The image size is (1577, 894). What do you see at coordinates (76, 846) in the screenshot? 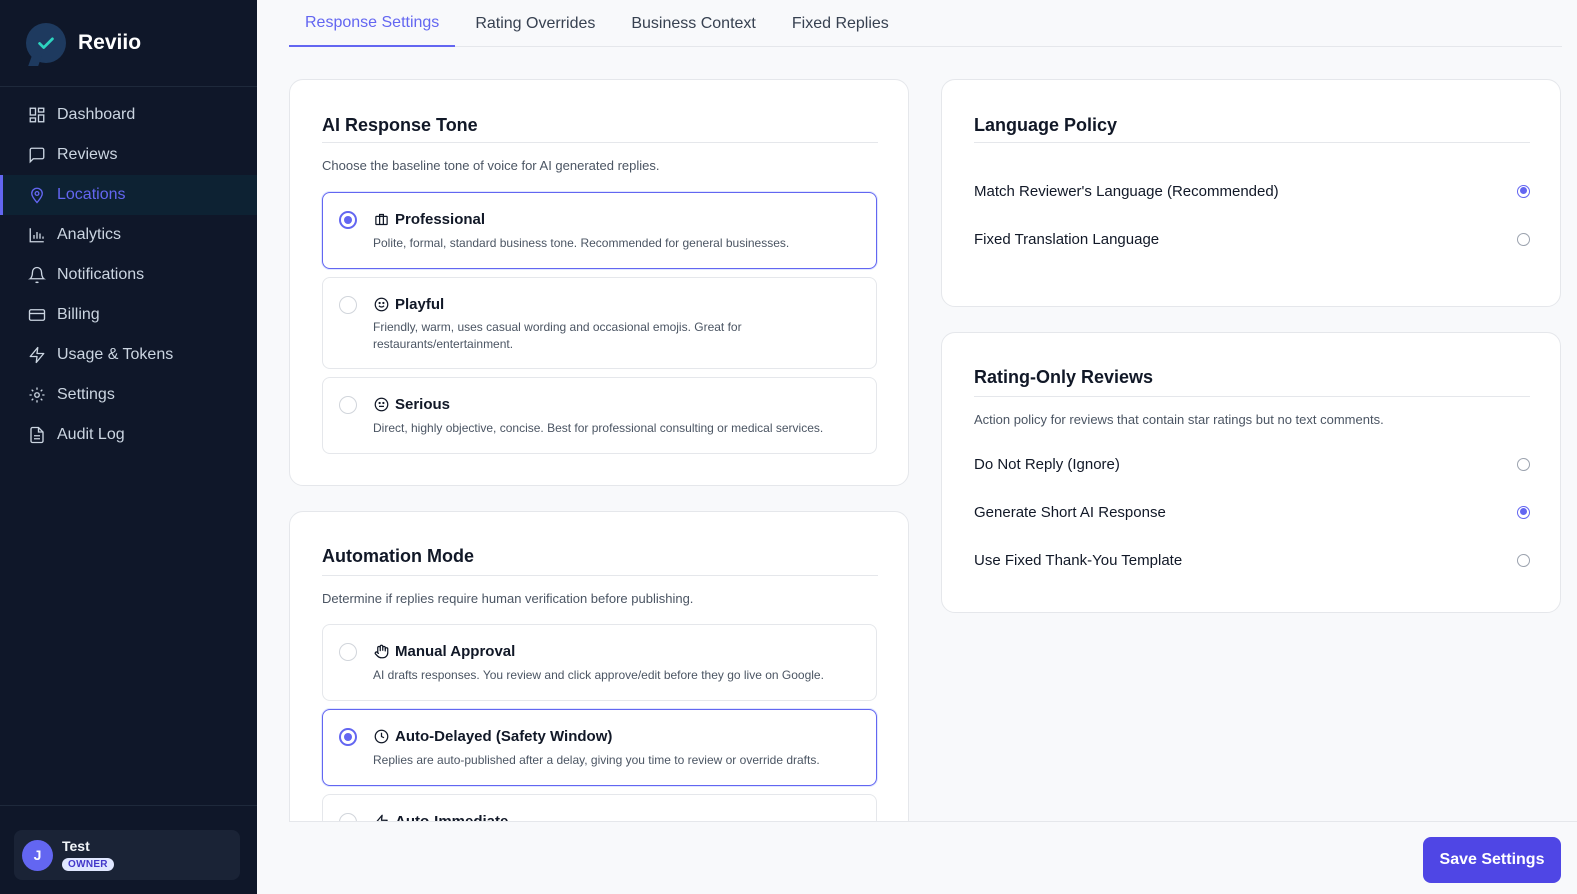
I see `user-name: Test` at bounding box center [76, 846].